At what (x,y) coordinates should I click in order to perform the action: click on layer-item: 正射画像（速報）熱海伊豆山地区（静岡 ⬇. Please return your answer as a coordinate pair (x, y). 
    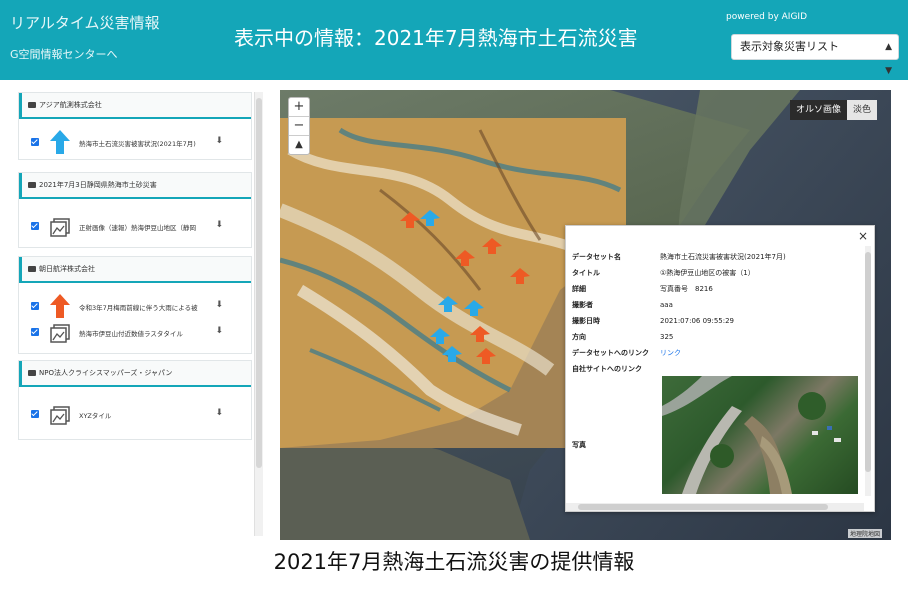
    Looking at the image, I should click on (134, 226).